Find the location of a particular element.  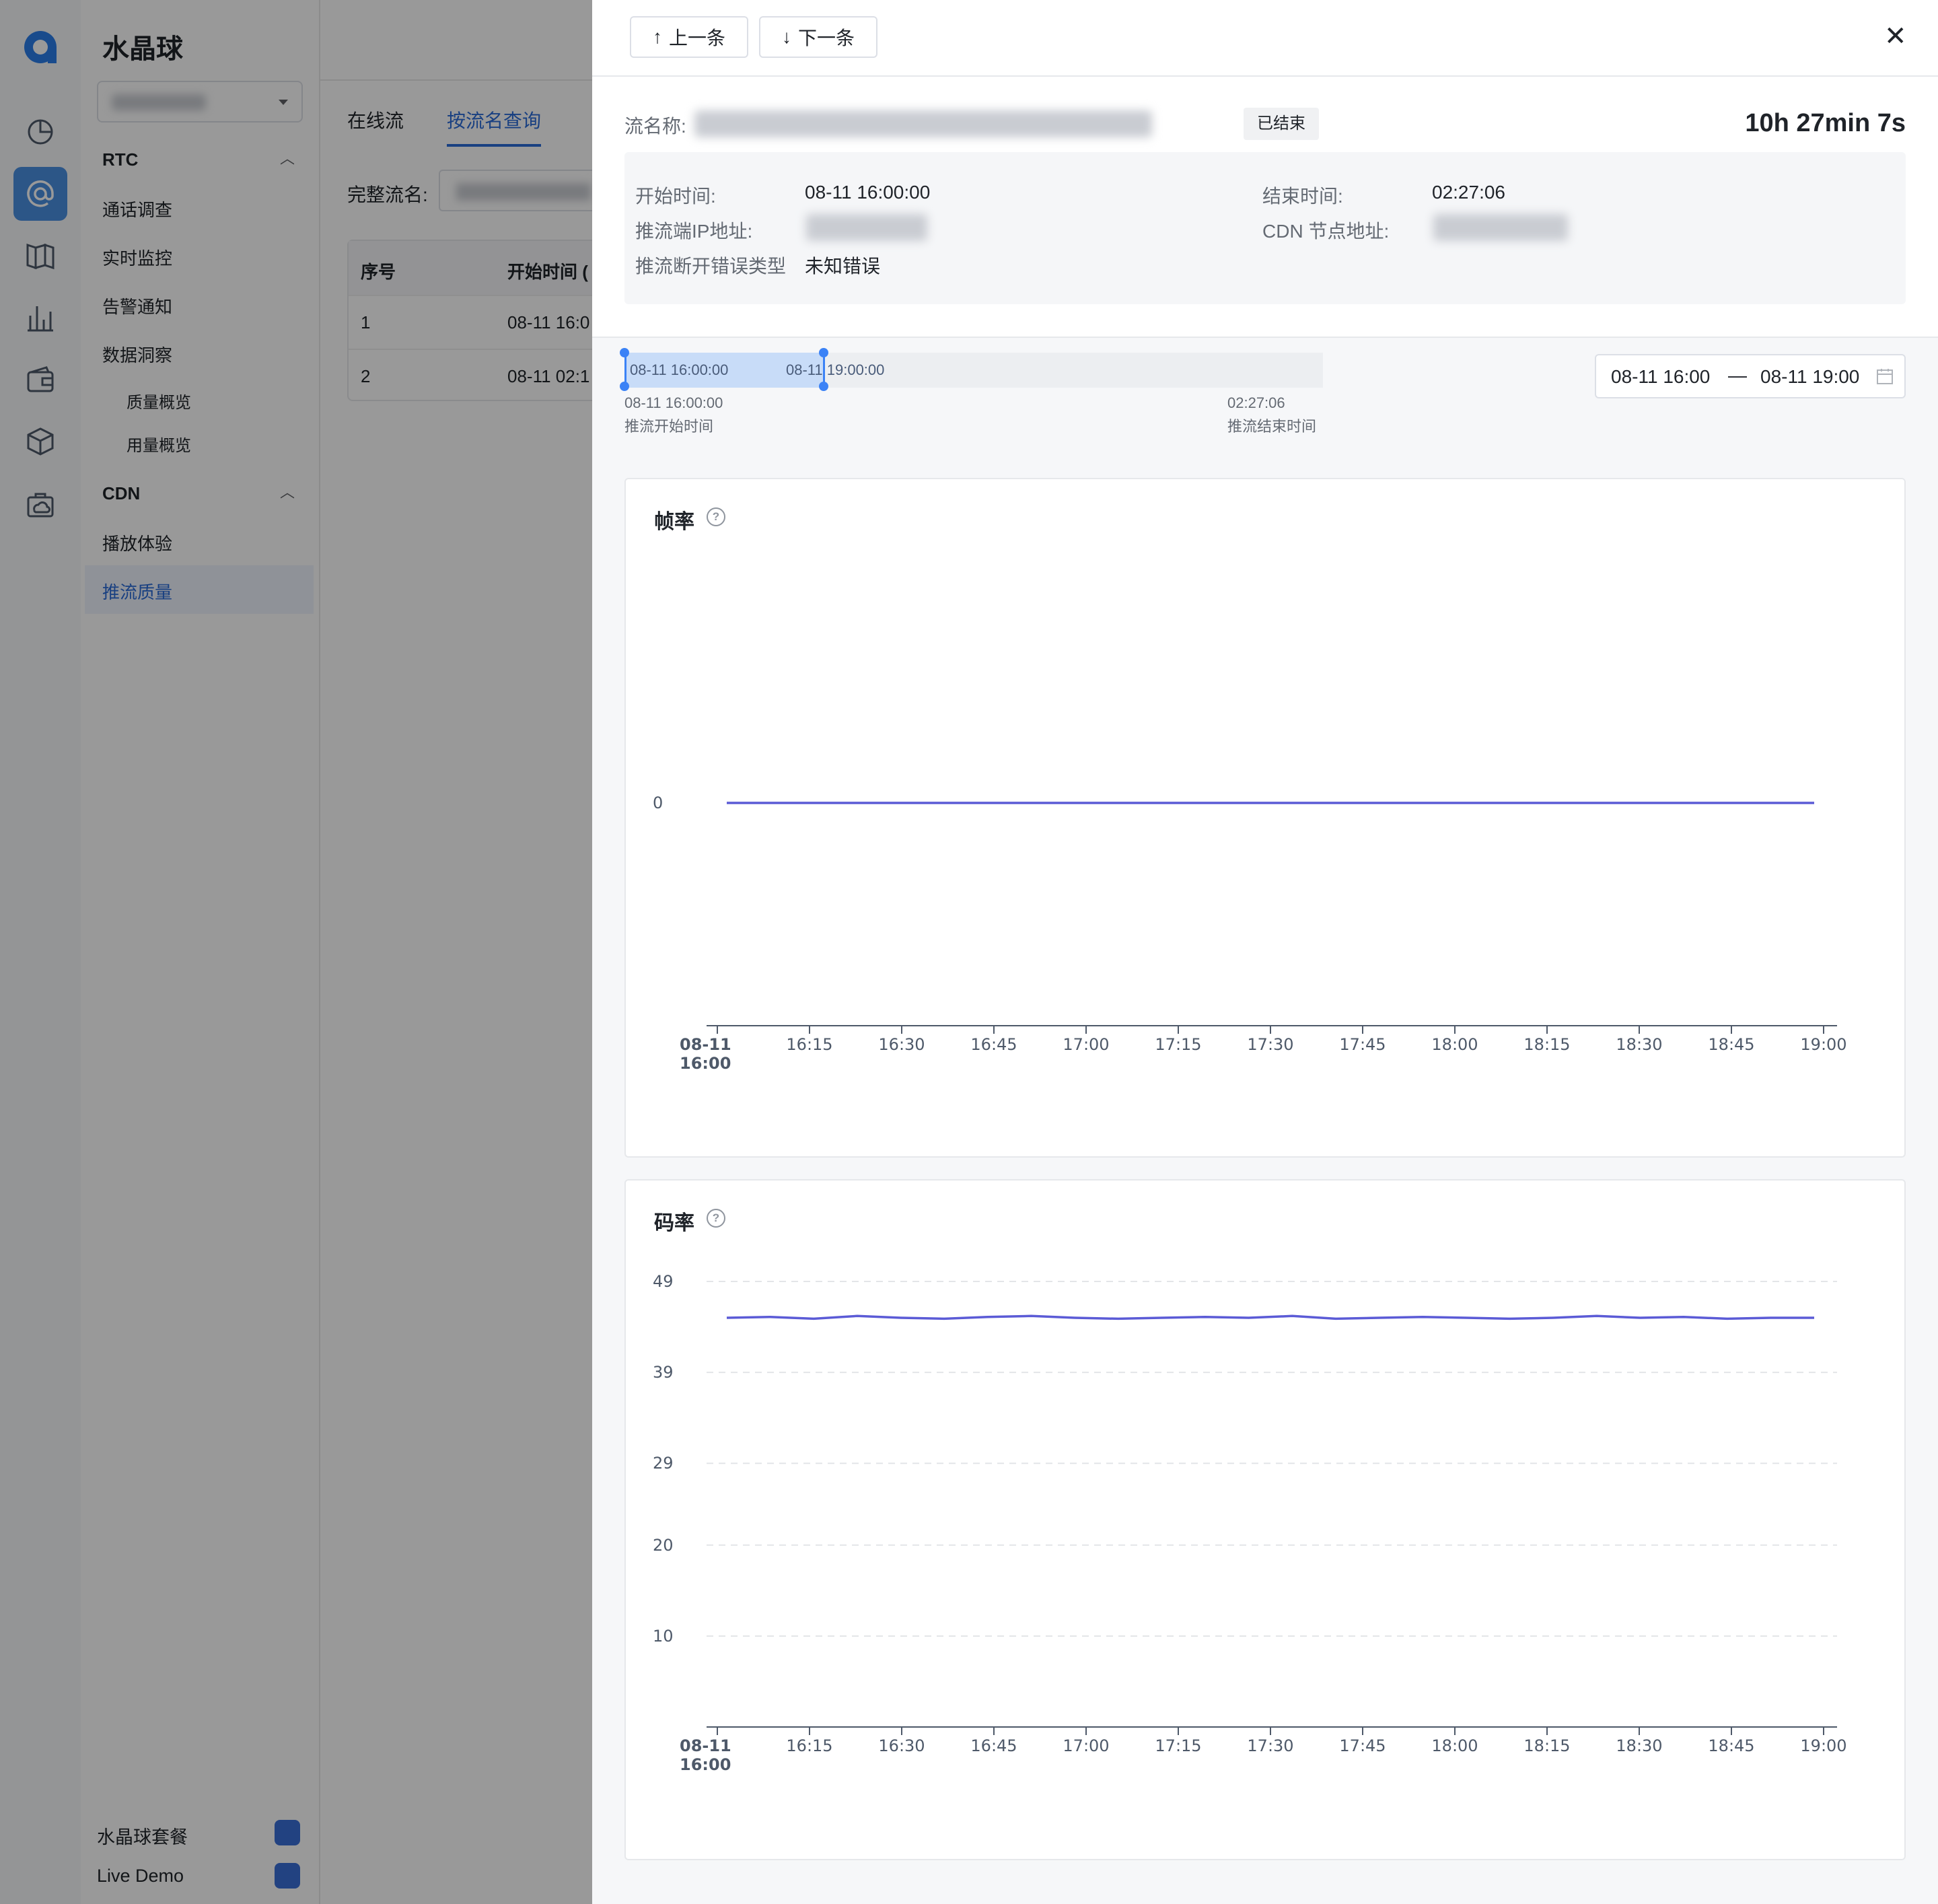

date-from: 08-11 16:00 is located at coordinates (1660, 377).